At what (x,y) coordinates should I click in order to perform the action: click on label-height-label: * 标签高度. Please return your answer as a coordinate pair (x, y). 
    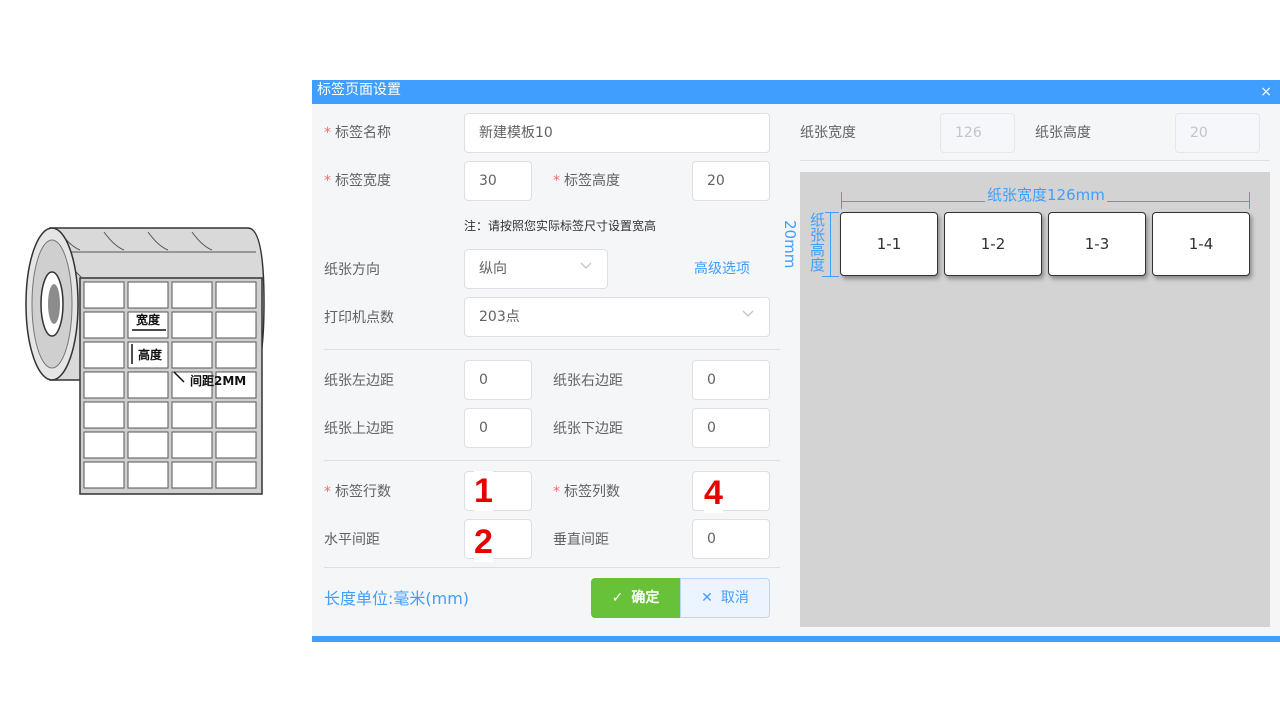
    Looking at the image, I should click on (586, 181).